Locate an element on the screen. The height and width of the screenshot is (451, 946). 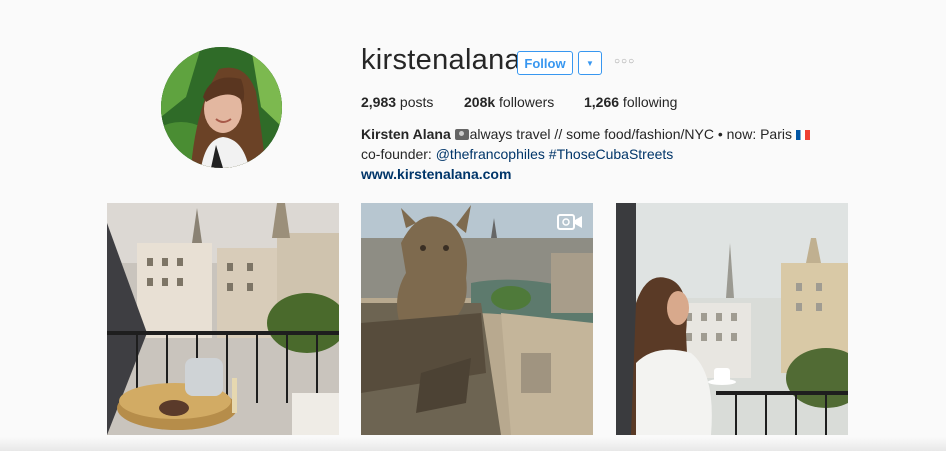
caret-down-icon: ▼ is located at coordinates (590, 63).